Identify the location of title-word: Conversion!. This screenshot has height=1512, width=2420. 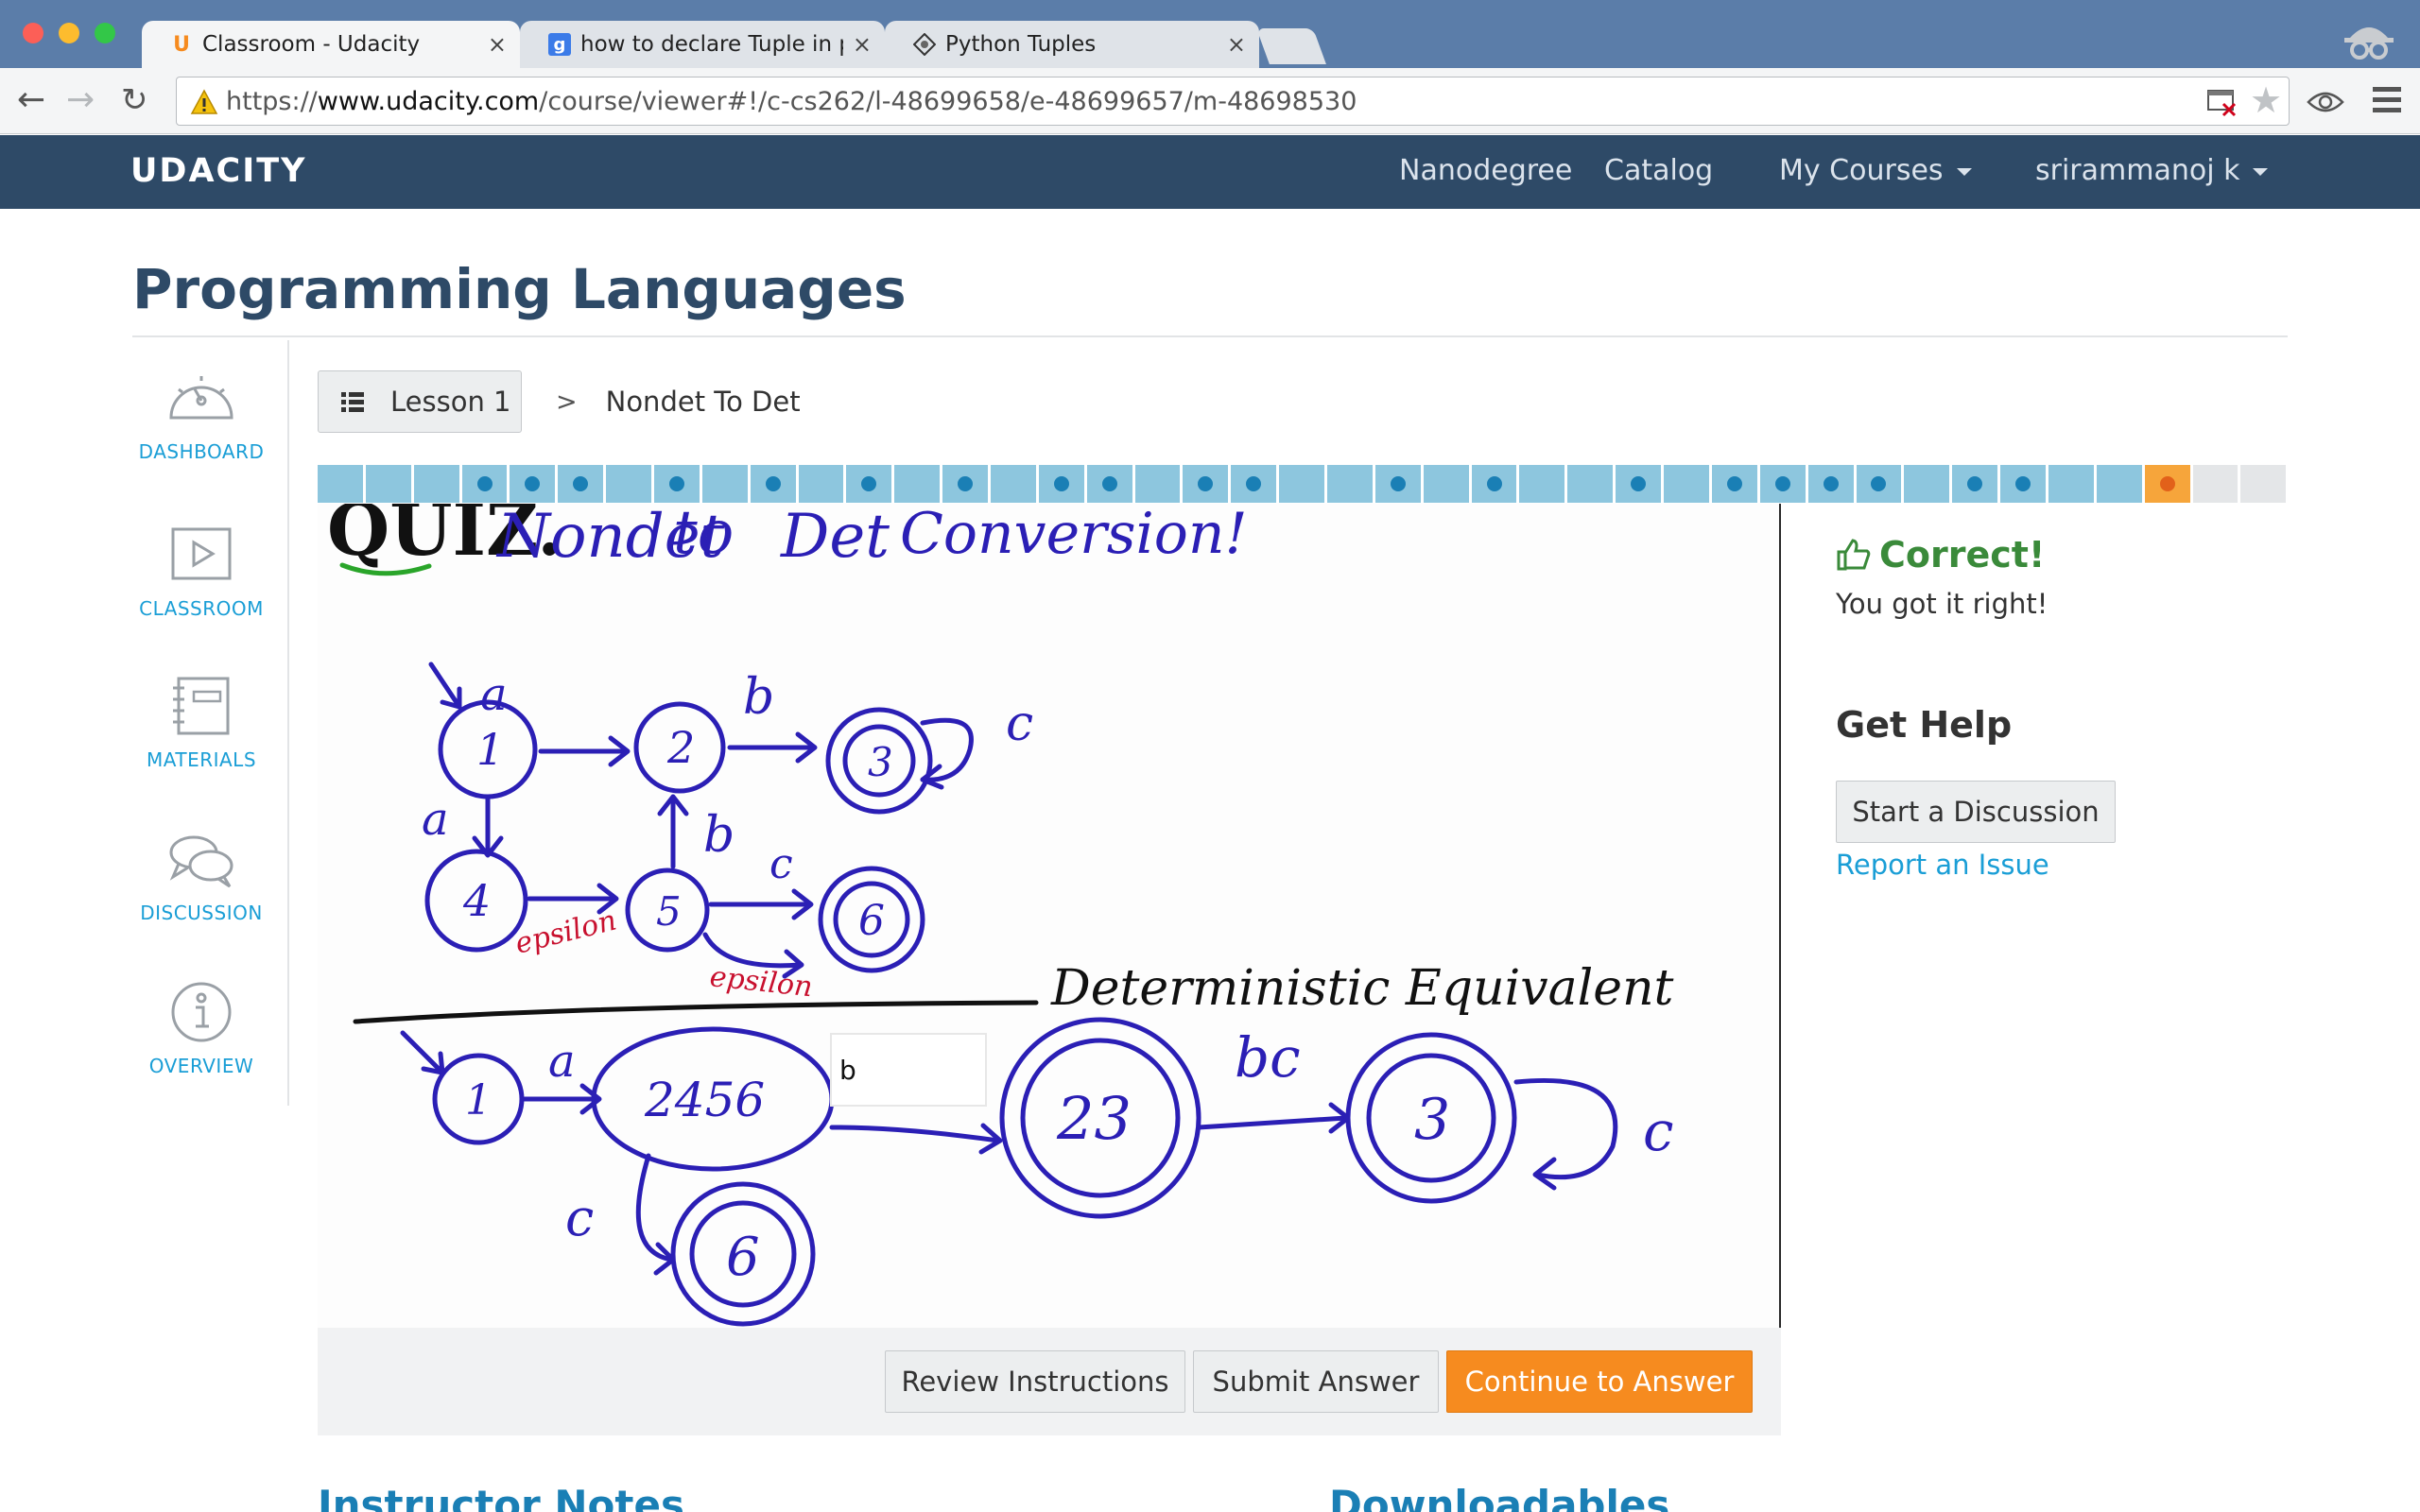
(1074, 535).